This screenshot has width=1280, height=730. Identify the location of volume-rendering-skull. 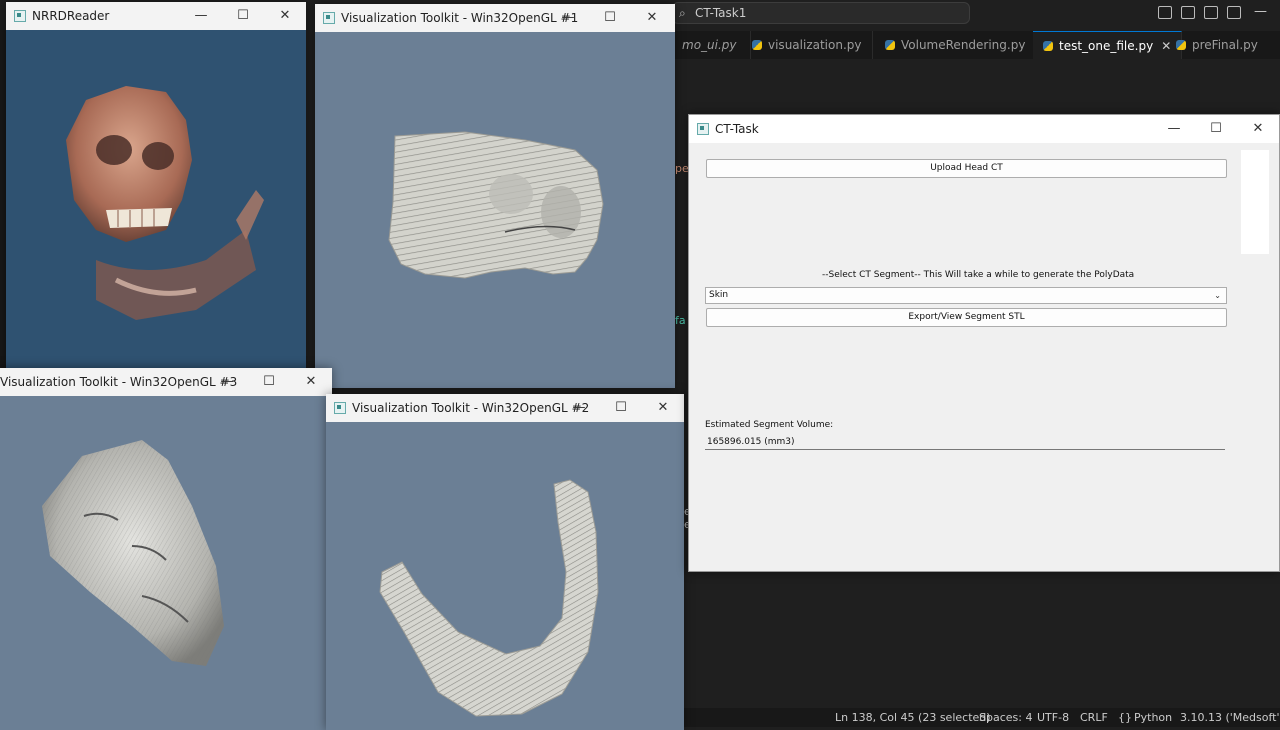
(165, 203).